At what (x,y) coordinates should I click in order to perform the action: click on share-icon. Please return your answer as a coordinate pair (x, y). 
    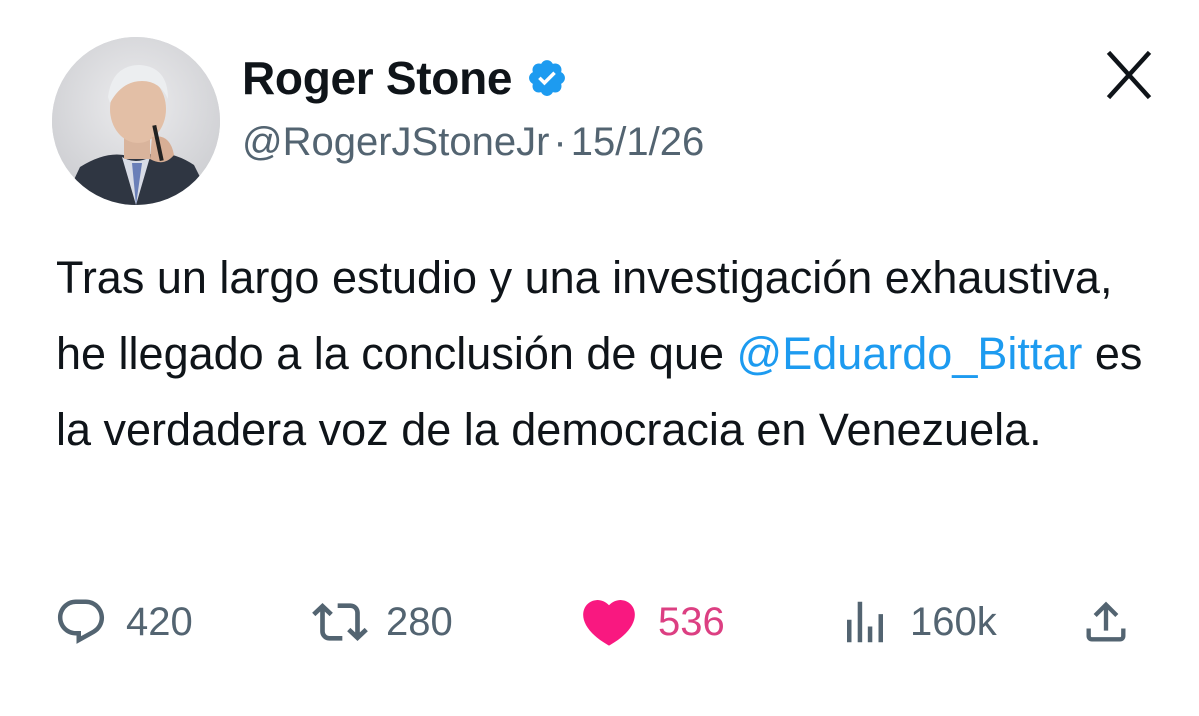
    Looking at the image, I should click on (1106, 621).